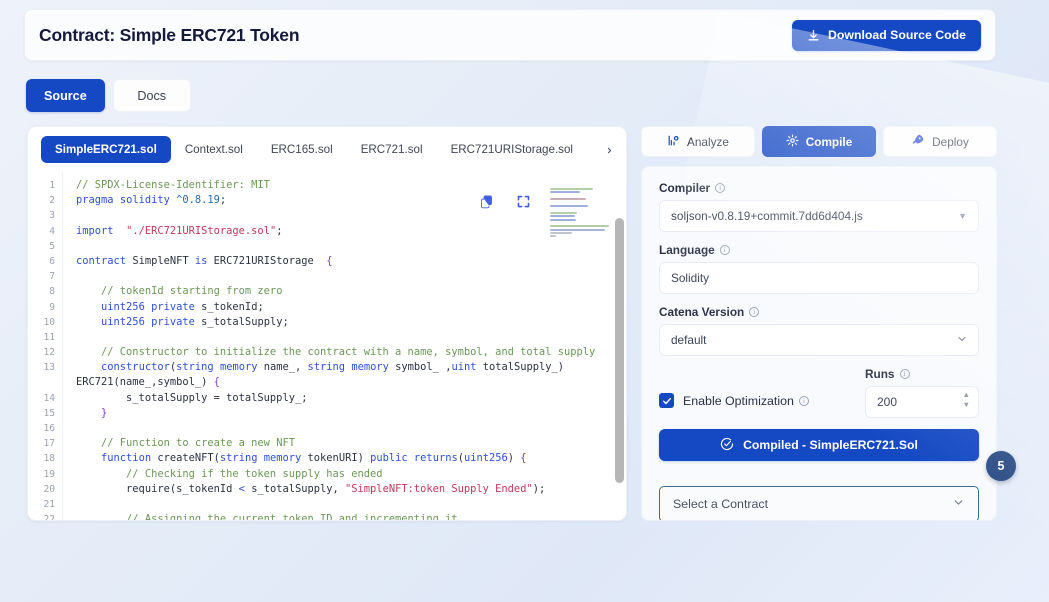  I want to click on tab-compile-label: Compile, so click(829, 141).